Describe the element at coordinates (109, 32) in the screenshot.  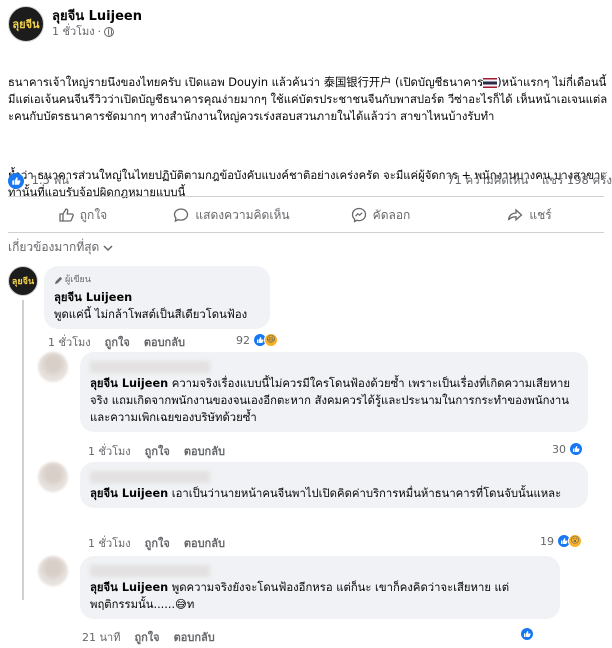
I see `globe-icon` at that location.